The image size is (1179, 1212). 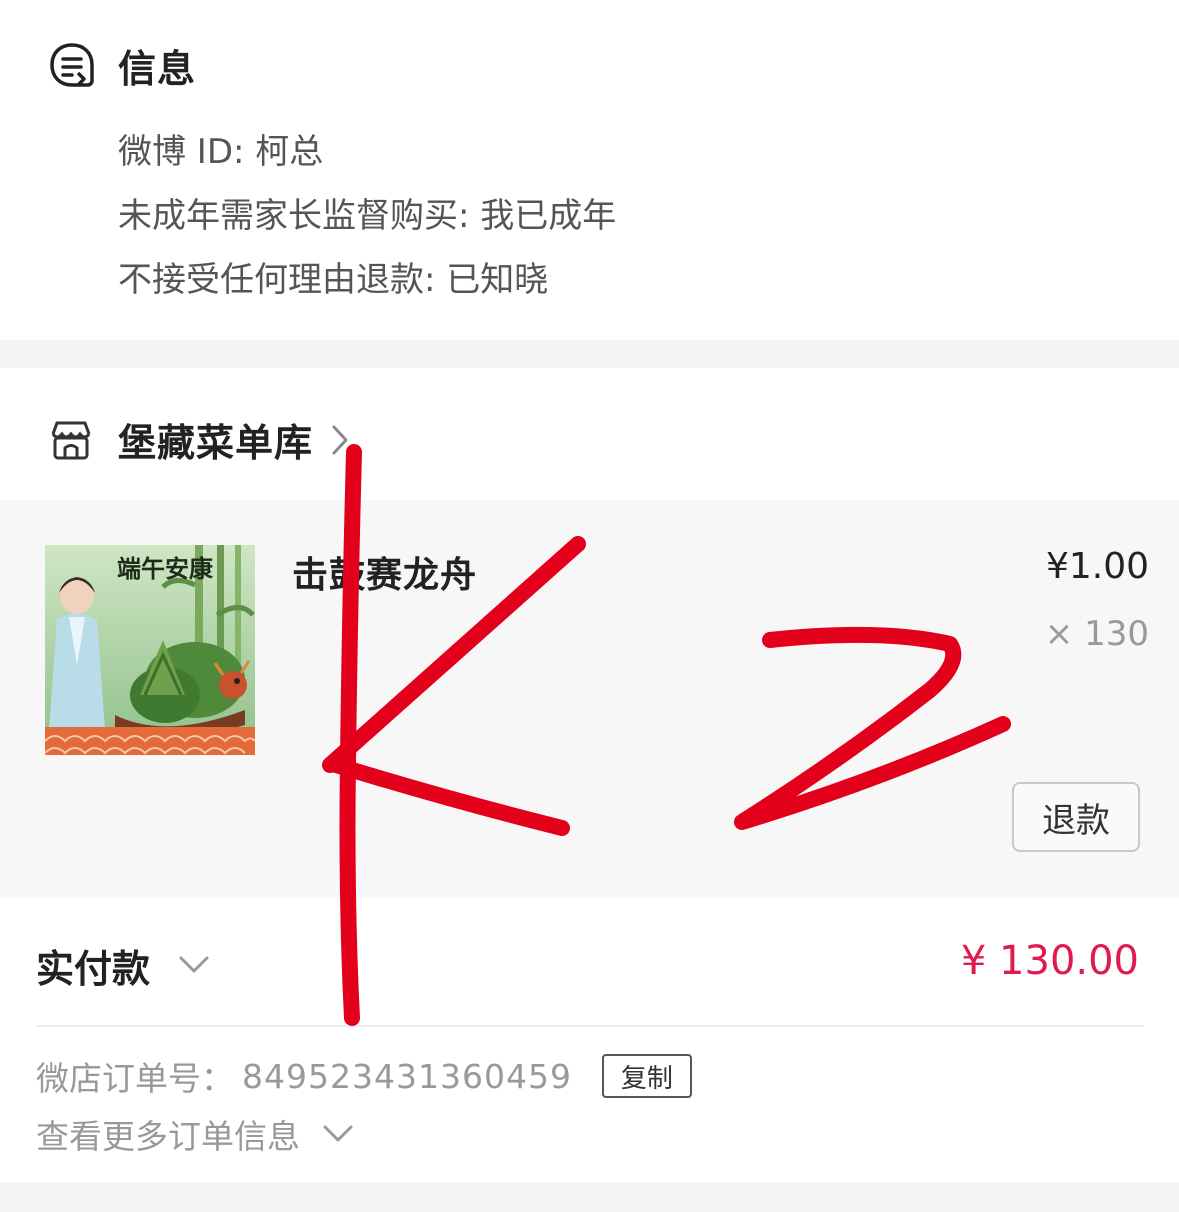 What do you see at coordinates (216, 443) in the screenshot?
I see `shop-name: 堡藏菜单库` at bounding box center [216, 443].